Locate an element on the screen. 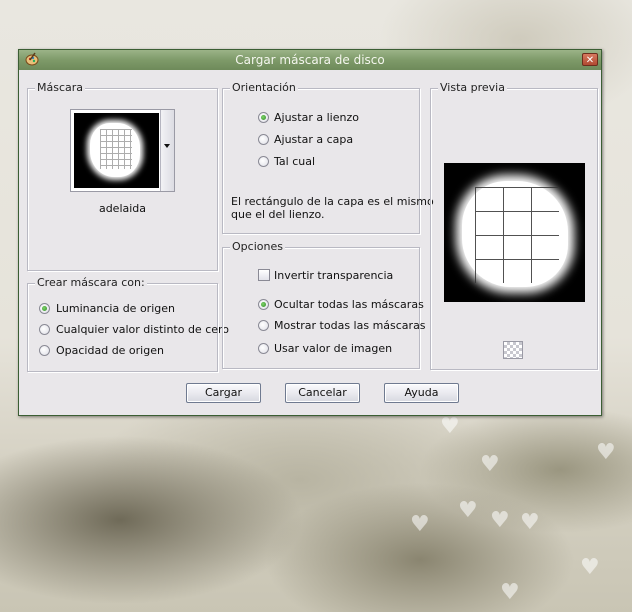  close-button: ✕ is located at coordinates (590, 59).